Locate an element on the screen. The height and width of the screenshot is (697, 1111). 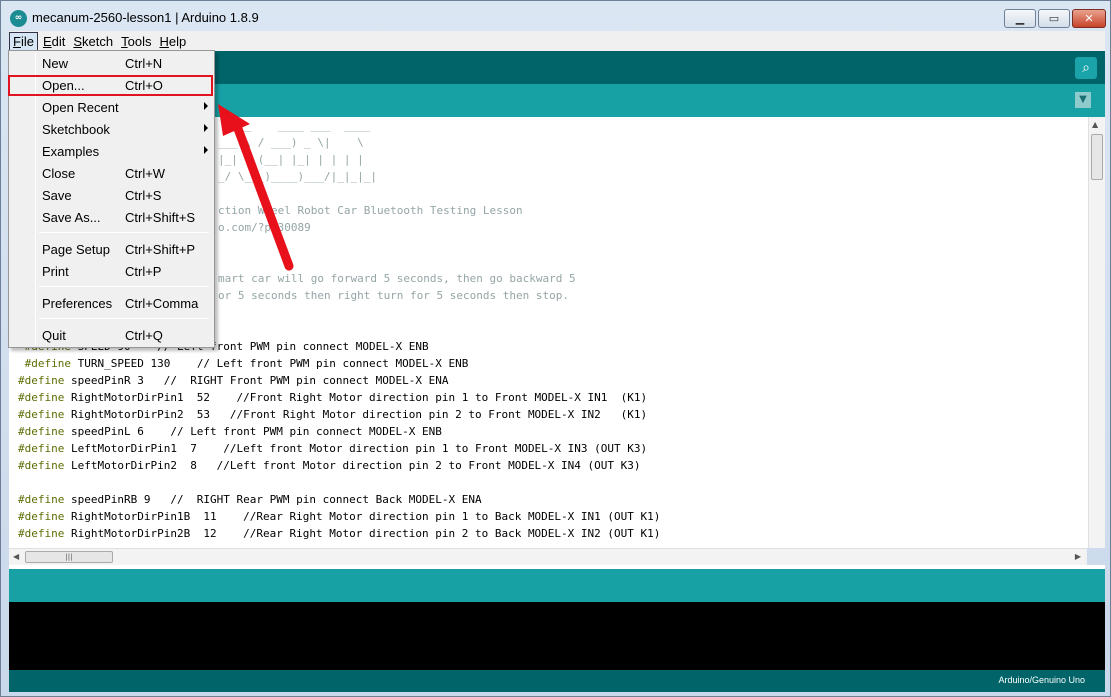
code-text-segment: o.com/?p=30089 is located at coordinates (264, 227).